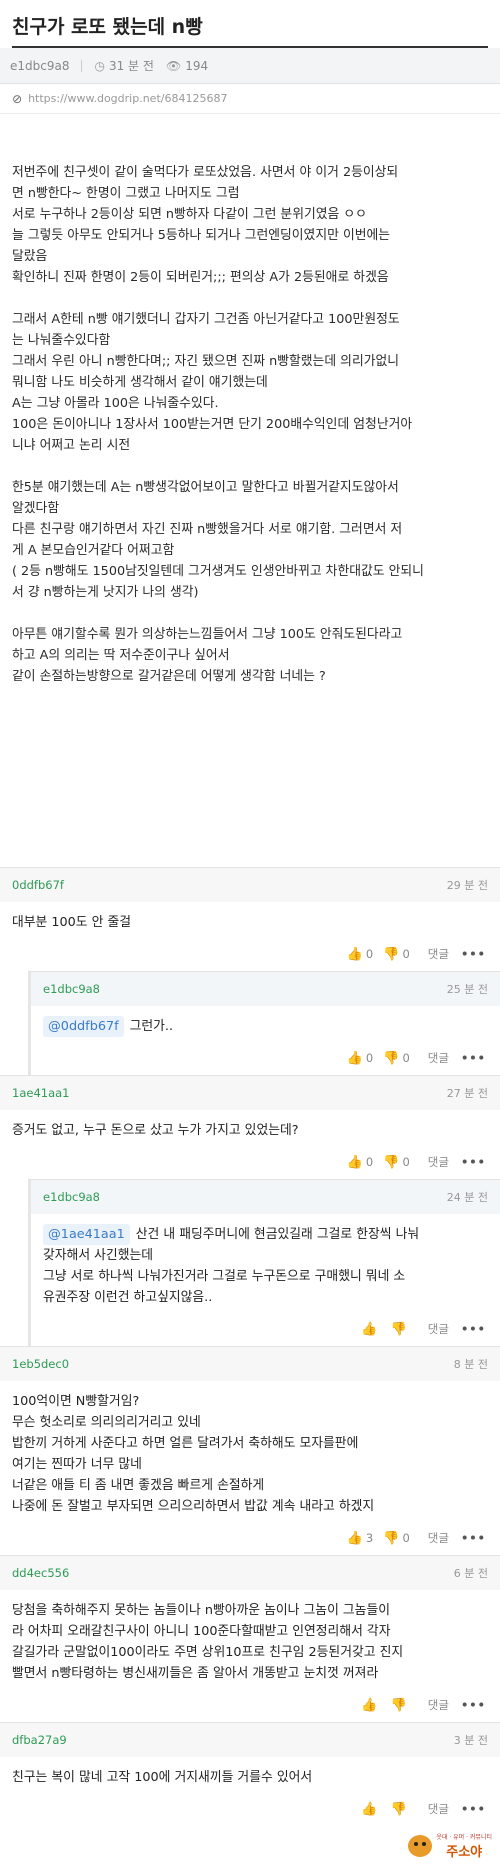 Image resolution: width=500 pixels, height=1864 pixels. Describe the element at coordinates (155, 1130) in the screenshot. I see `comment-line-text: 증거도 없고, 누구 돈으로 샀고 누가 가지고 있었는데?` at that location.